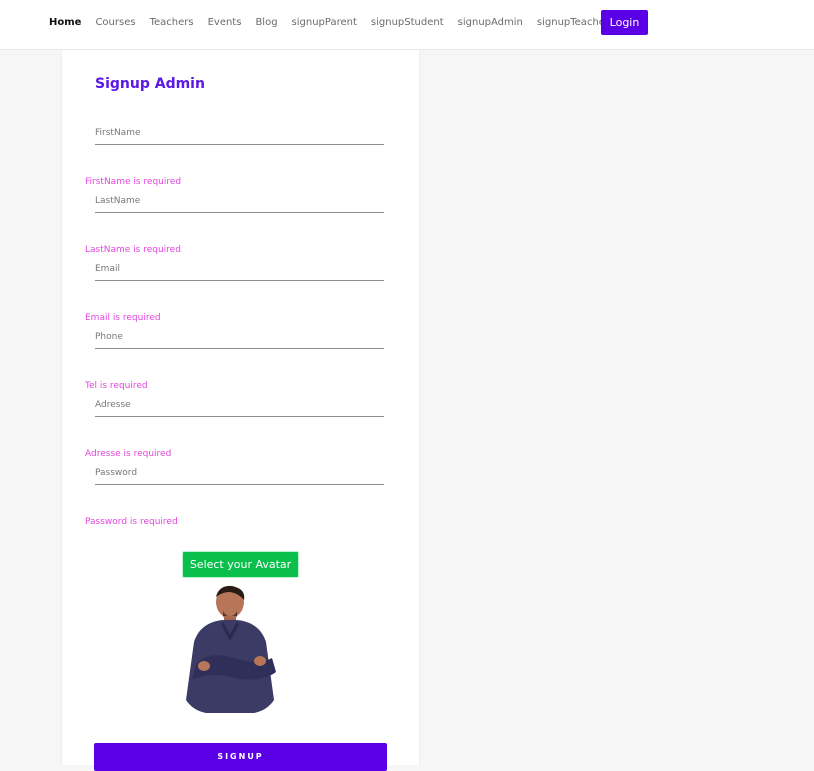 Image resolution: width=814 pixels, height=771 pixels. I want to click on email-field, so click(239, 270).